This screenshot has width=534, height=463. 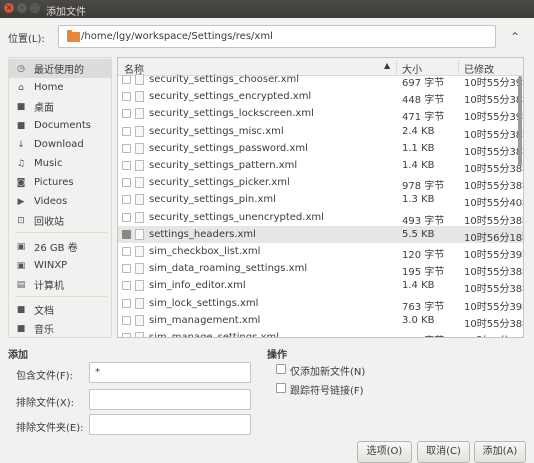 I want to click on only-new-files-checkbox, so click(x=281, y=369).